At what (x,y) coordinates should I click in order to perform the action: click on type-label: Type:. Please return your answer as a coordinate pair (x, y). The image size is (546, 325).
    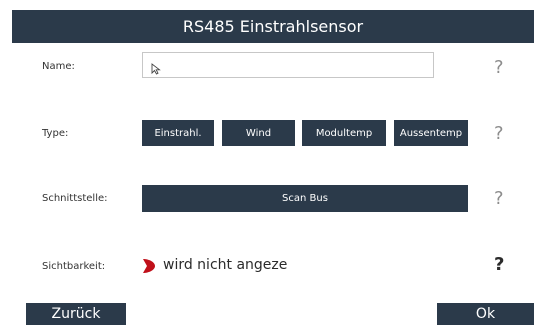
    Looking at the image, I should click on (55, 133).